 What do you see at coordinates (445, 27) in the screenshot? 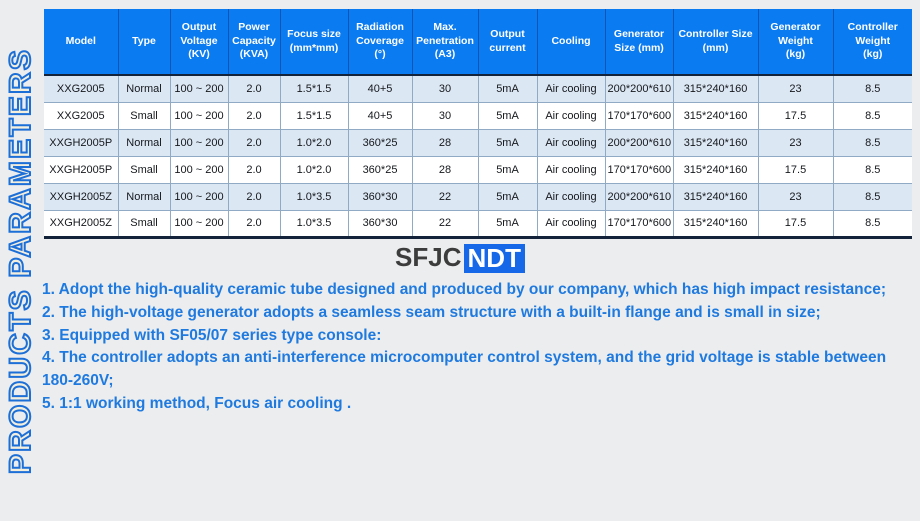
I see `table-column-header-line: Max.` at bounding box center [445, 27].